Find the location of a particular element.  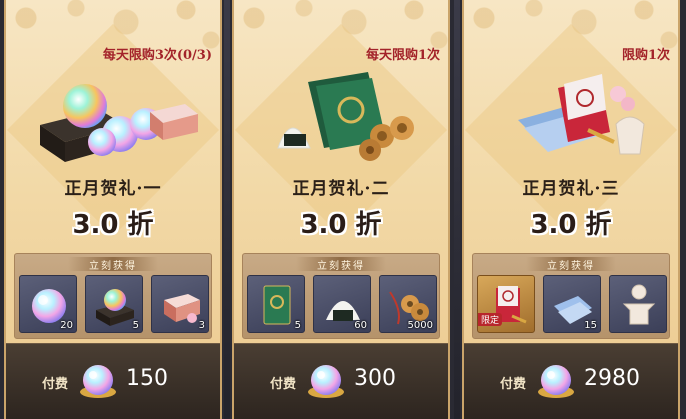

purchase-limit: 每天限购3次(0/3) is located at coordinates (157, 55).